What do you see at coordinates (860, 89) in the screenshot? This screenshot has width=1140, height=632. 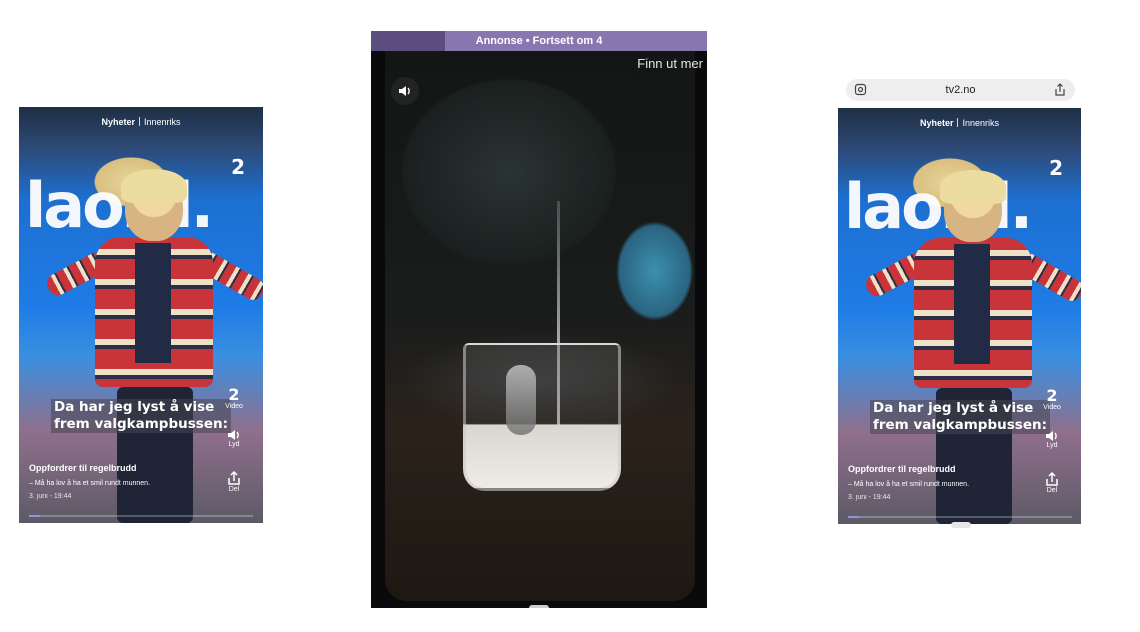 I see `page-settings-icon` at bounding box center [860, 89].